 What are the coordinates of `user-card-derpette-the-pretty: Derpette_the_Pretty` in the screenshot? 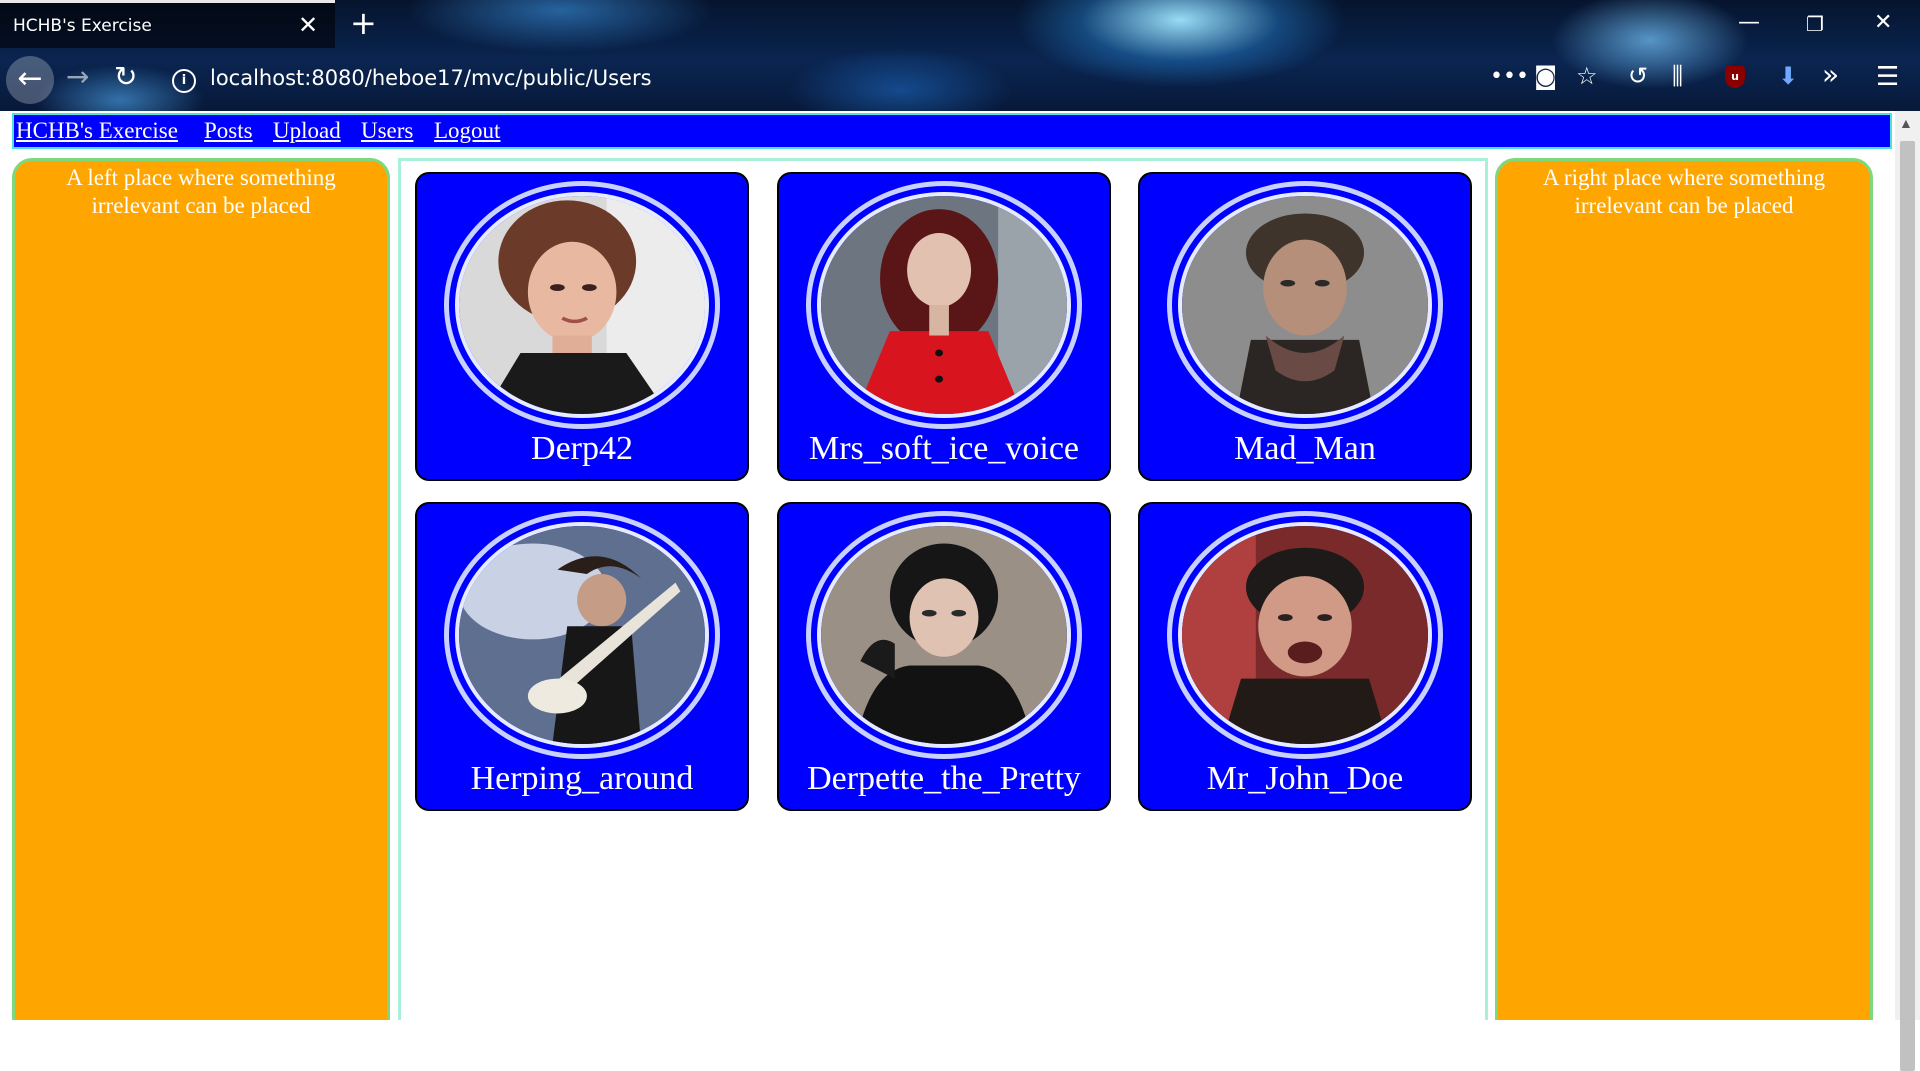 It's located at (944, 656).